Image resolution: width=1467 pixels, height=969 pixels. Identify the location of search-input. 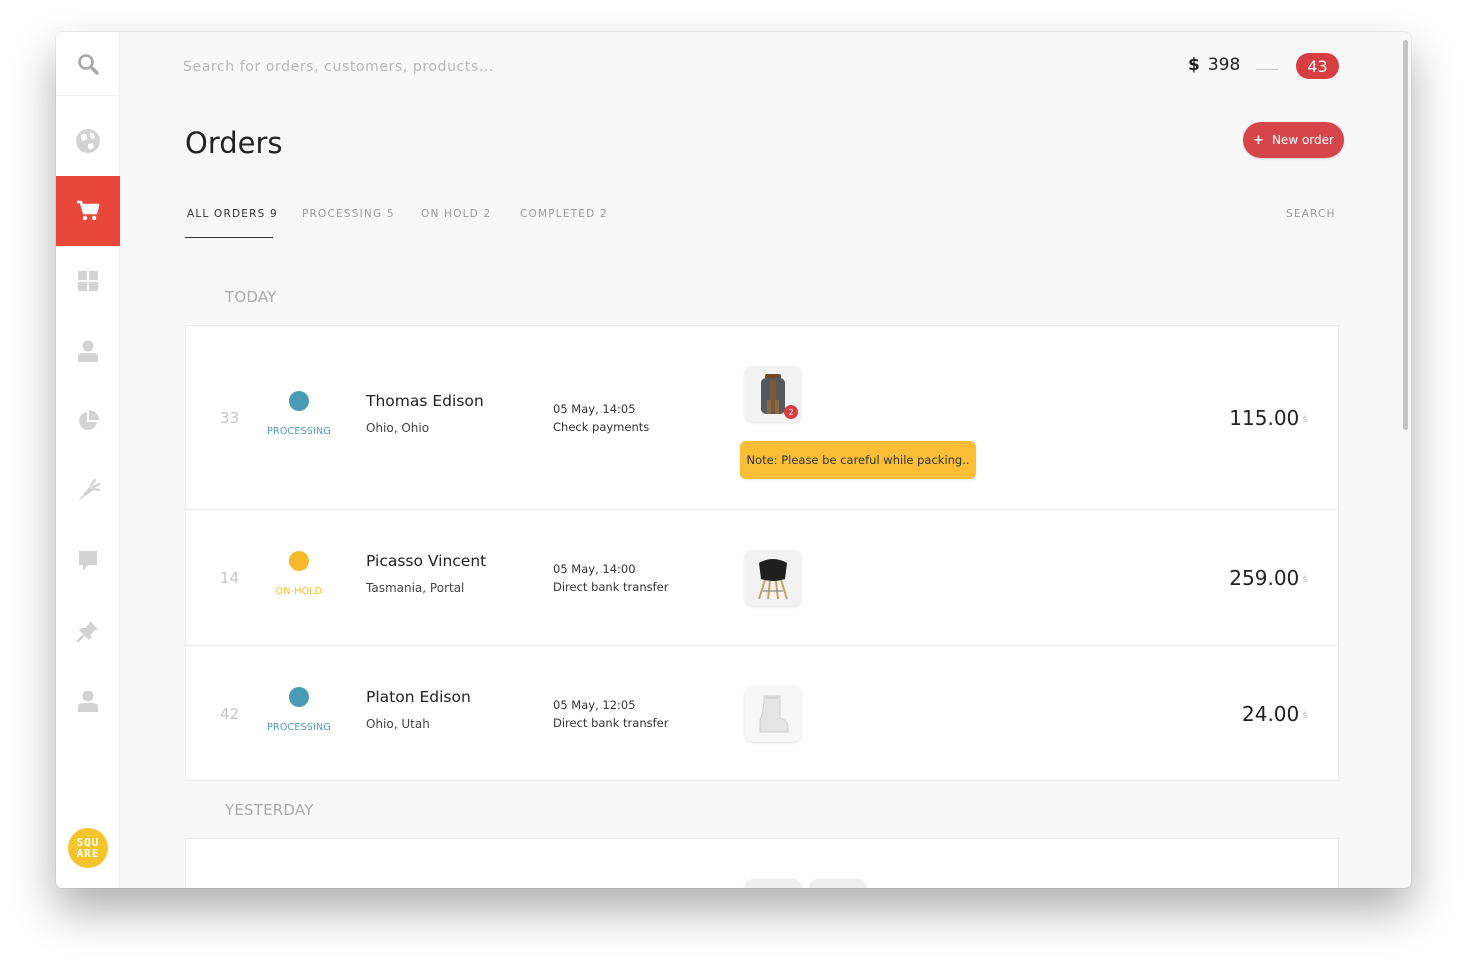
(413, 67).